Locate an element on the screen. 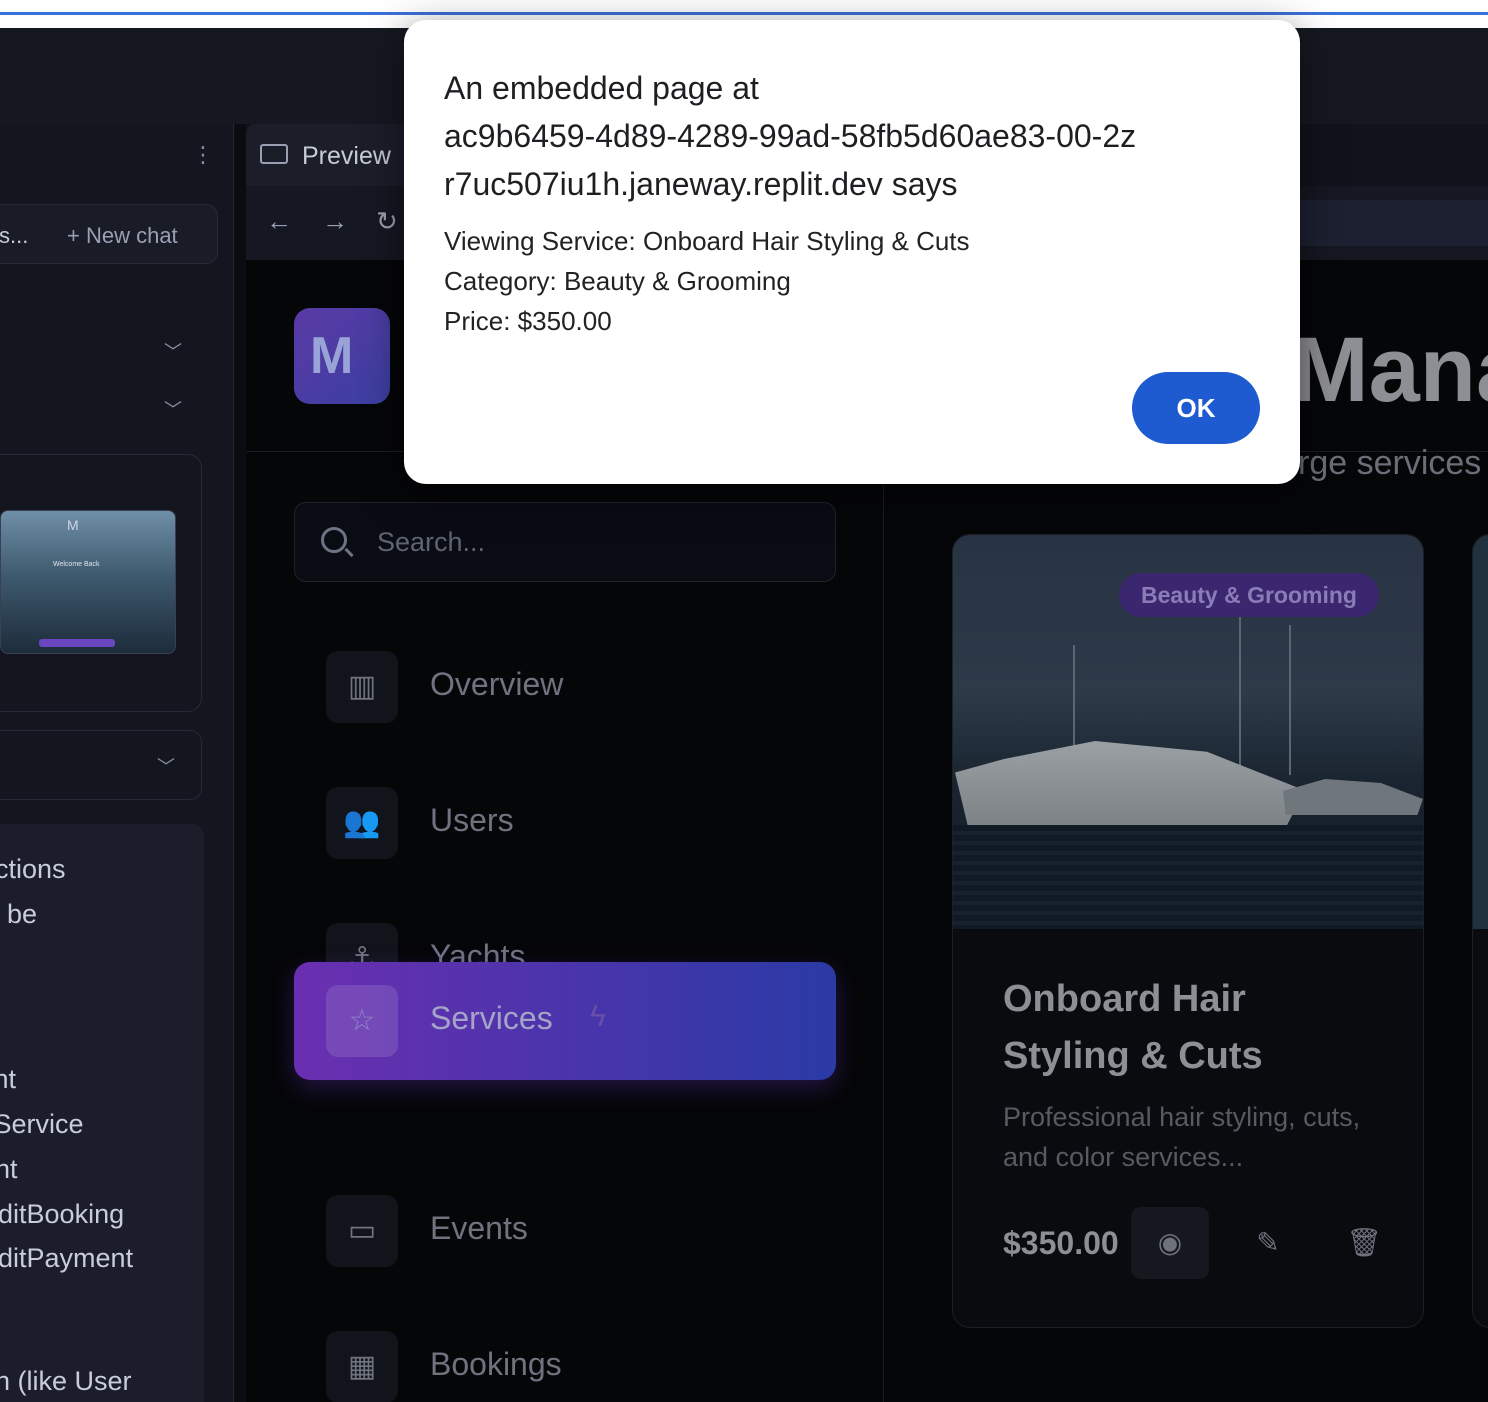 This screenshot has height=1402, width=1488. message-line: nctions is located at coordinates (33, 869).